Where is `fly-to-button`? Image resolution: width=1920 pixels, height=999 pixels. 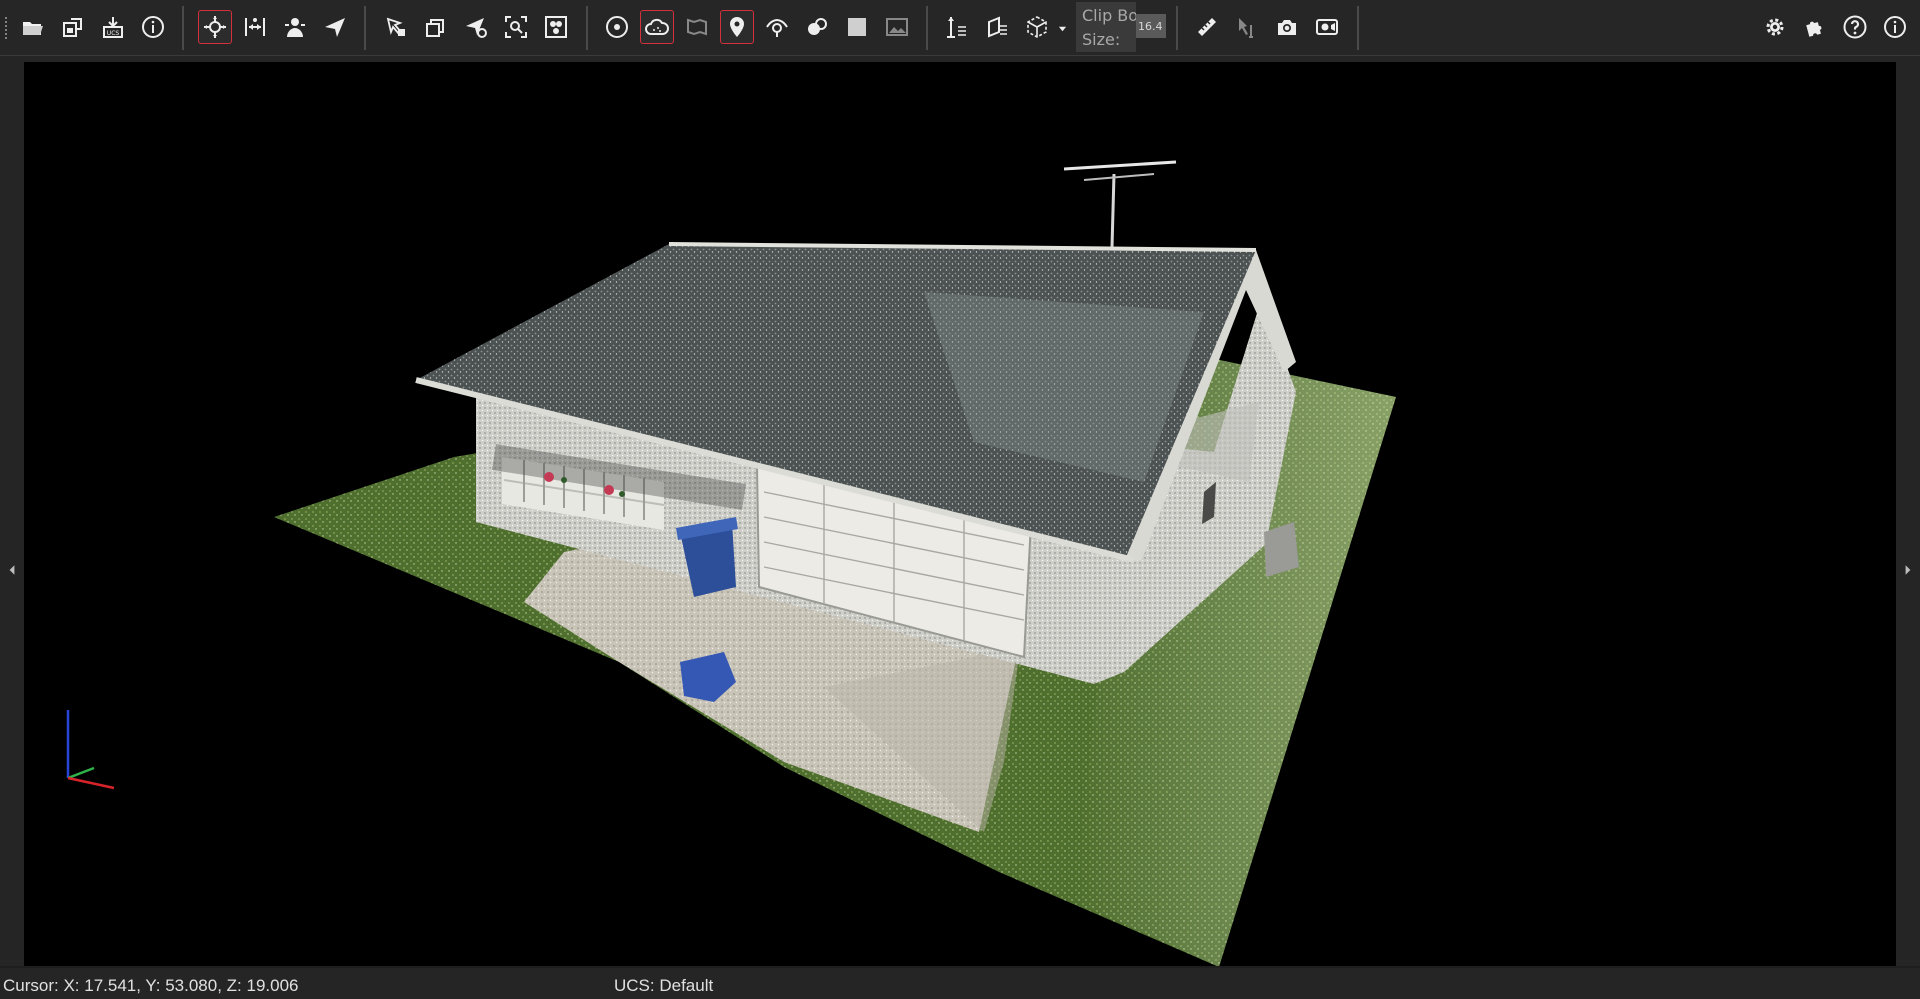 fly-to-button is located at coordinates (476, 27).